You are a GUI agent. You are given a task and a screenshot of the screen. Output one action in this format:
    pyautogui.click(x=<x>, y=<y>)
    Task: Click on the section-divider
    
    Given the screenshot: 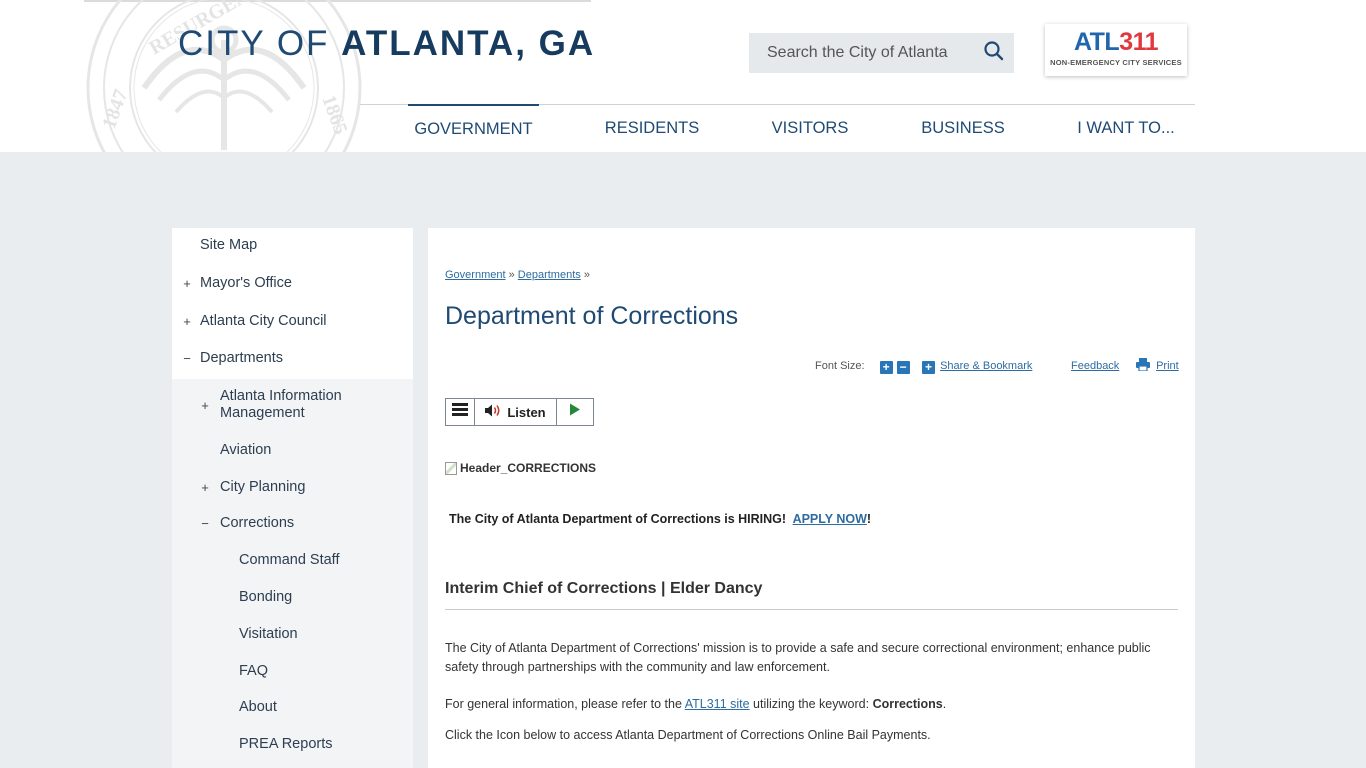 What is the action you would take?
    pyautogui.click(x=811, y=609)
    